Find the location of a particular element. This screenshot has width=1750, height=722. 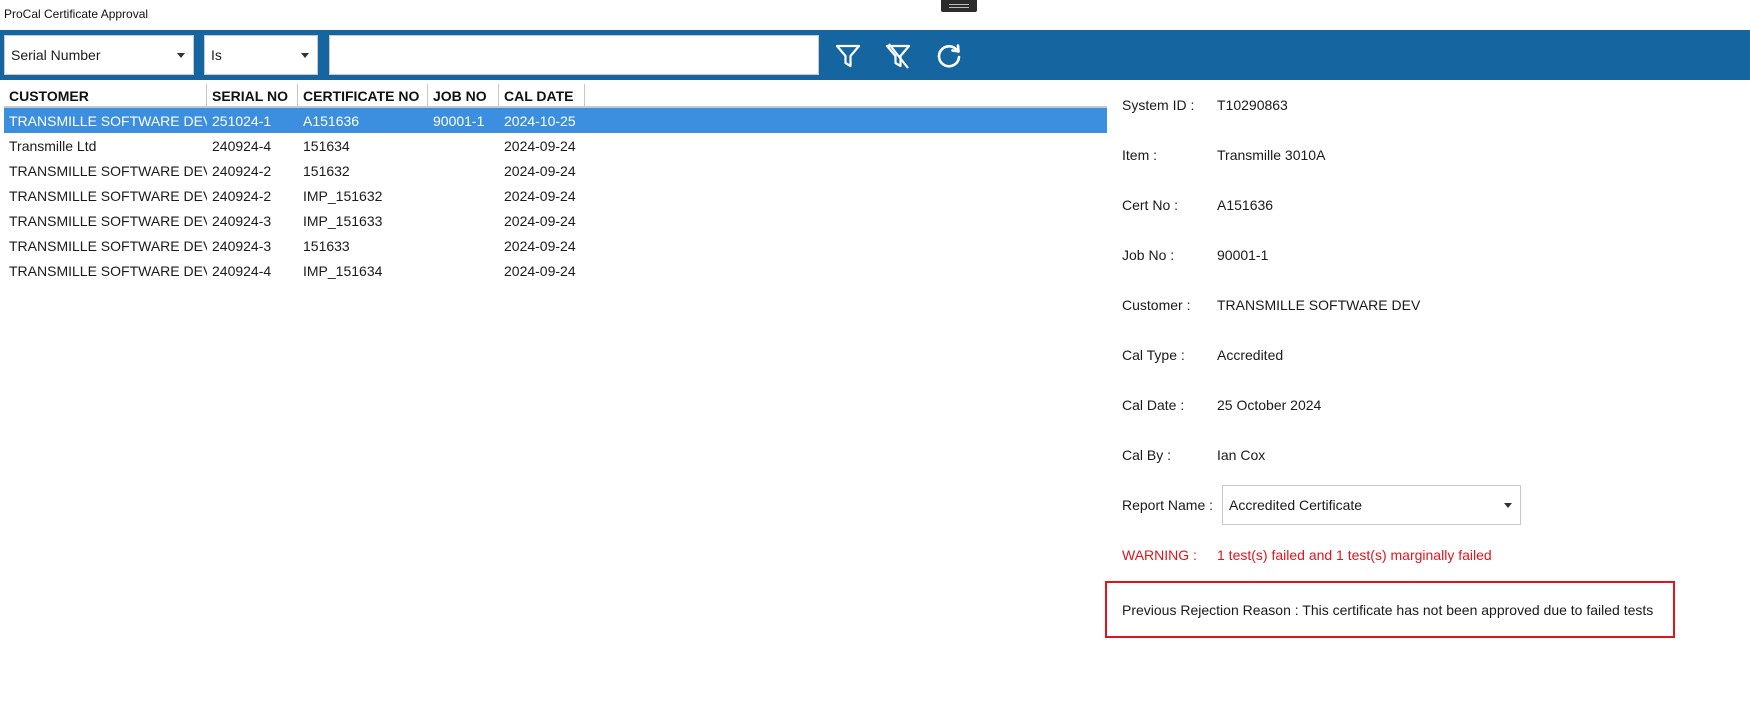

cell-certificate-no: A151636 is located at coordinates (331, 120).